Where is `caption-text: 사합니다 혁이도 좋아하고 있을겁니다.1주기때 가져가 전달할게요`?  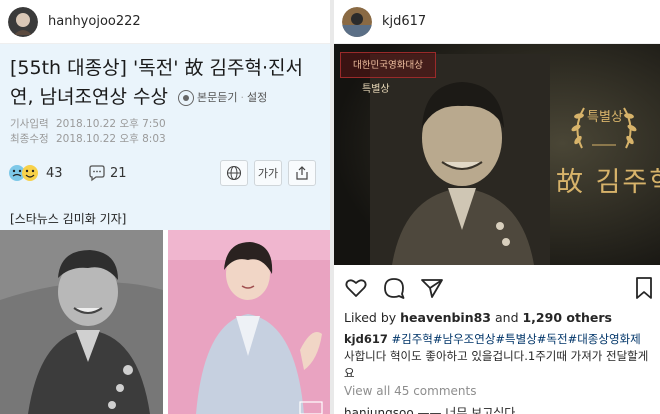
caption-text: 사합니다 혁이도 좋아하고 있을겁니다.1주기때 가져가 전달할게요 is located at coordinates (496, 364).